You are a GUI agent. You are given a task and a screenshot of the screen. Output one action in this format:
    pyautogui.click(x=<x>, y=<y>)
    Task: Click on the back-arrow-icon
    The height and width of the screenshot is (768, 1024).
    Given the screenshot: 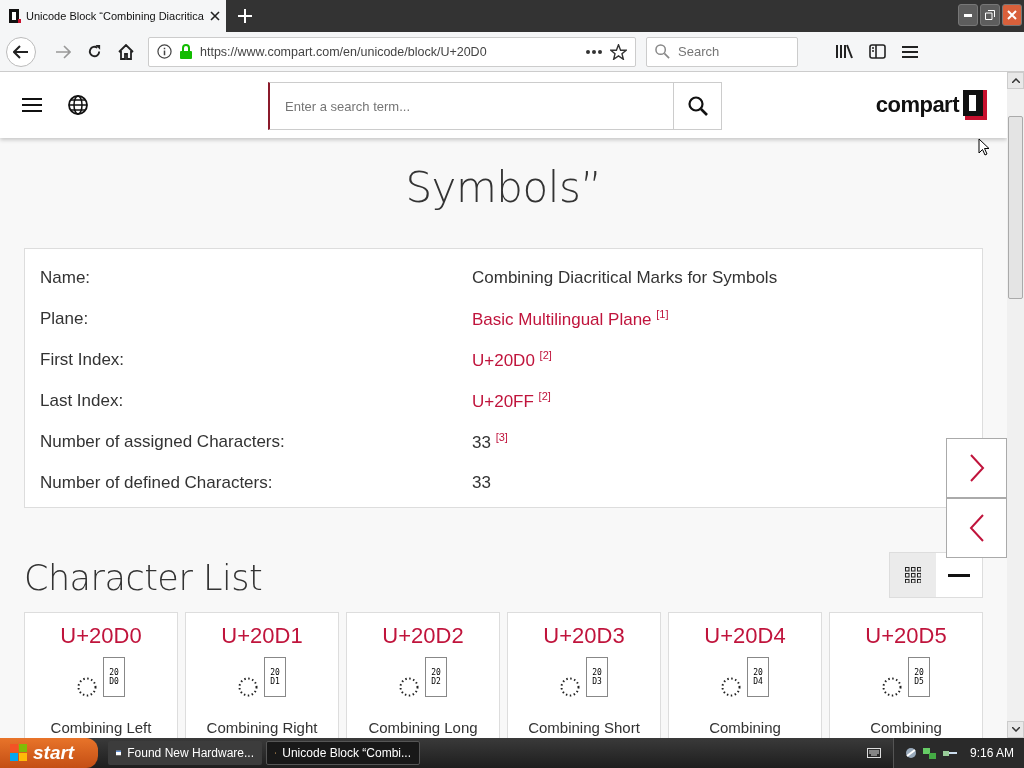 What is the action you would take?
    pyautogui.click(x=21, y=51)
    